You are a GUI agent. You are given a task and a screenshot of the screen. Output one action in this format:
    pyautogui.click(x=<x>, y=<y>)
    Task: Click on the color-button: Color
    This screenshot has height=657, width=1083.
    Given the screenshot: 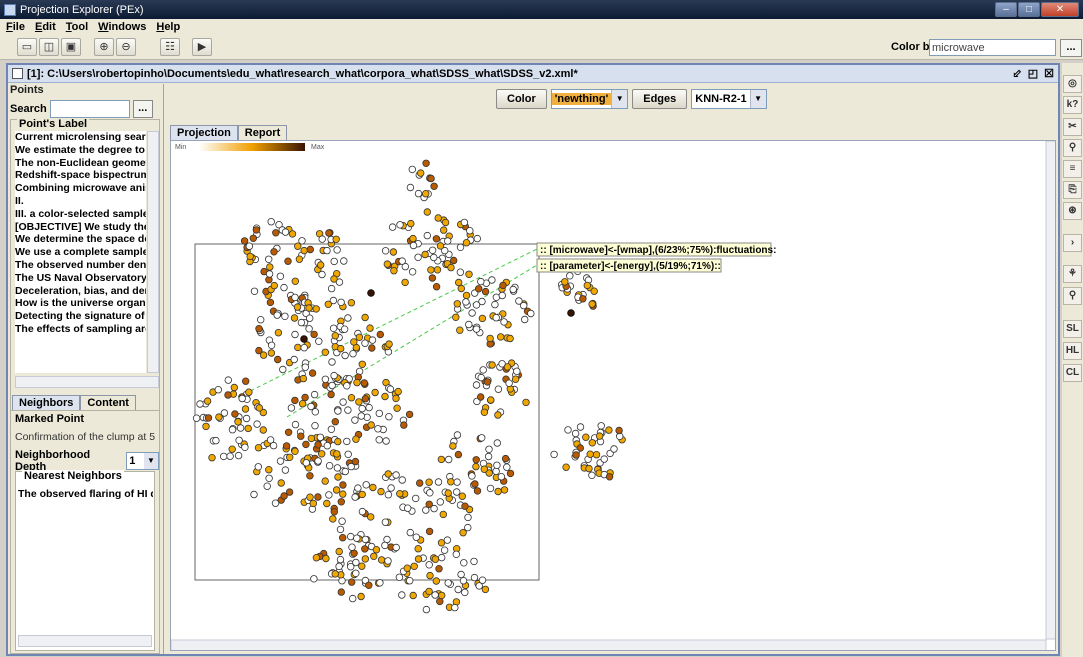 What is the action you would take?
    pyautogui.click(x=521, y=99)
    